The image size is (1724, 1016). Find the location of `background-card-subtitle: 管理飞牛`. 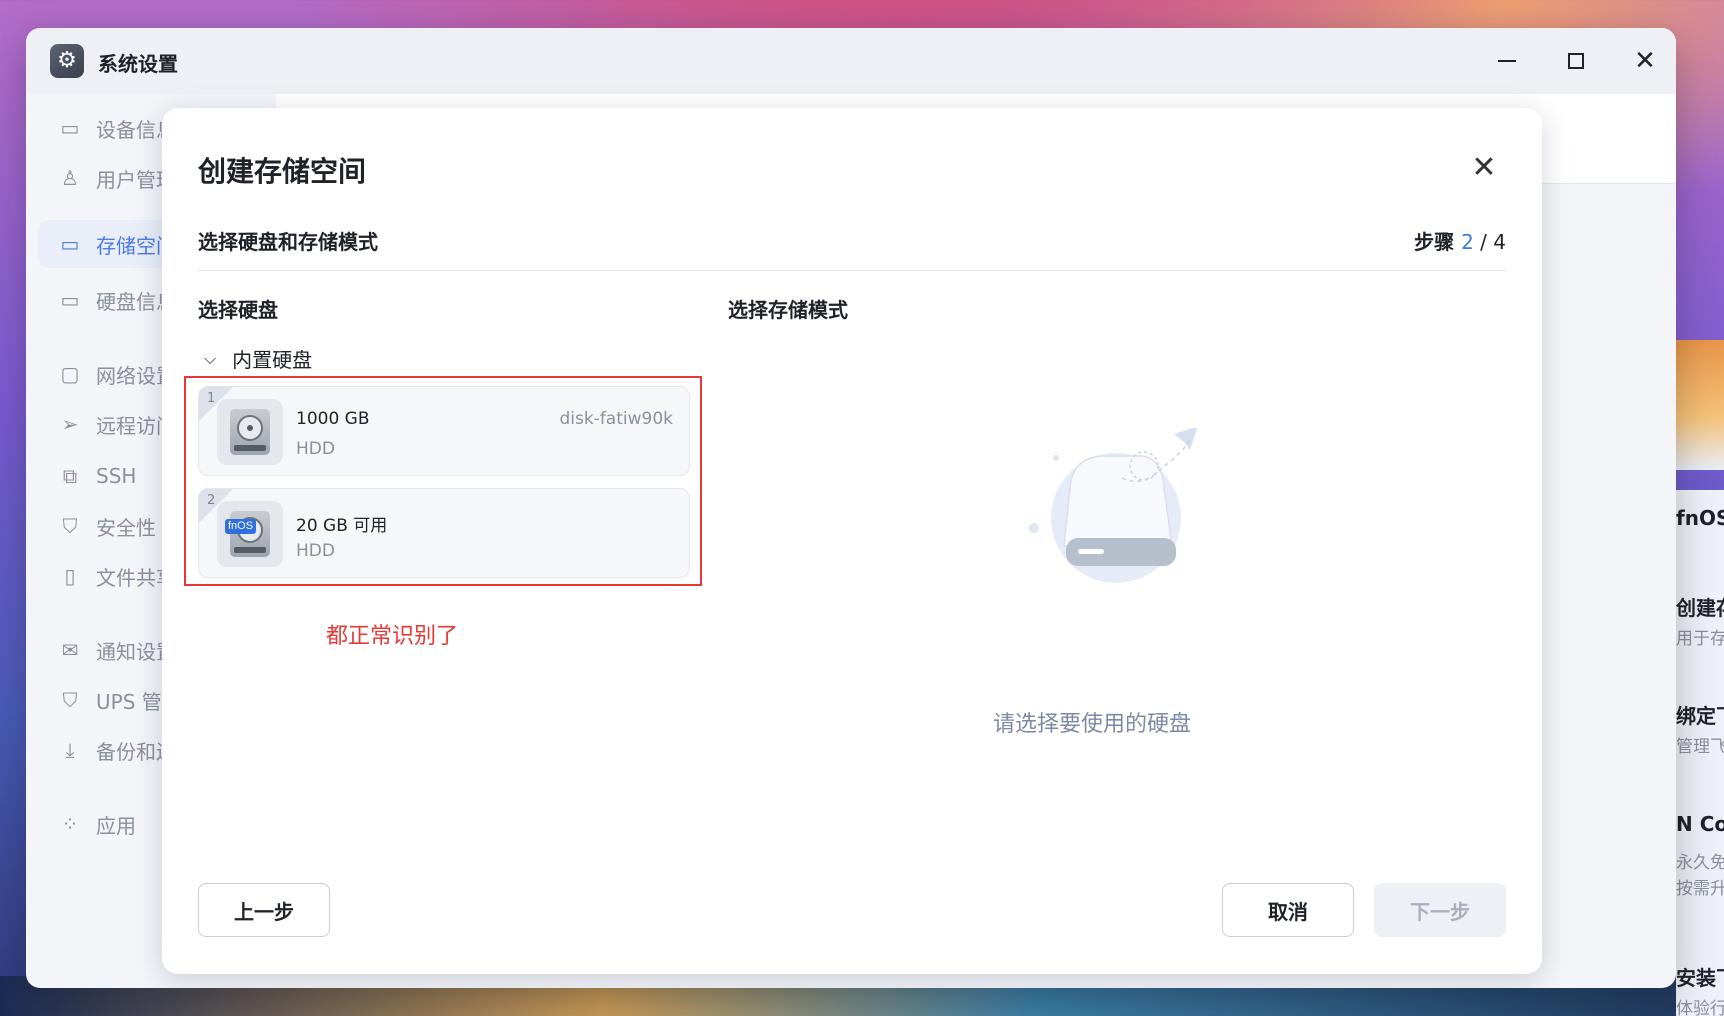

background-card-subtitle: 管理飞牛 is located at coordinates (1700, 747).